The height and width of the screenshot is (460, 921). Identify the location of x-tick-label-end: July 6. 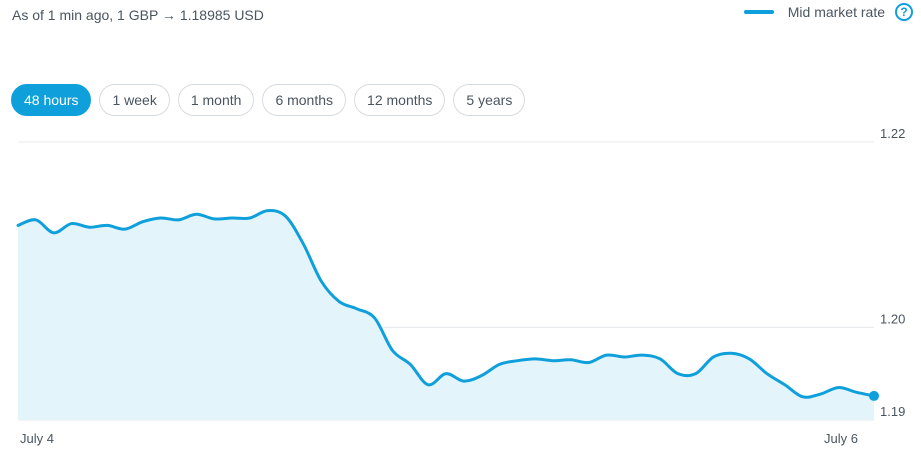
(841, 438).